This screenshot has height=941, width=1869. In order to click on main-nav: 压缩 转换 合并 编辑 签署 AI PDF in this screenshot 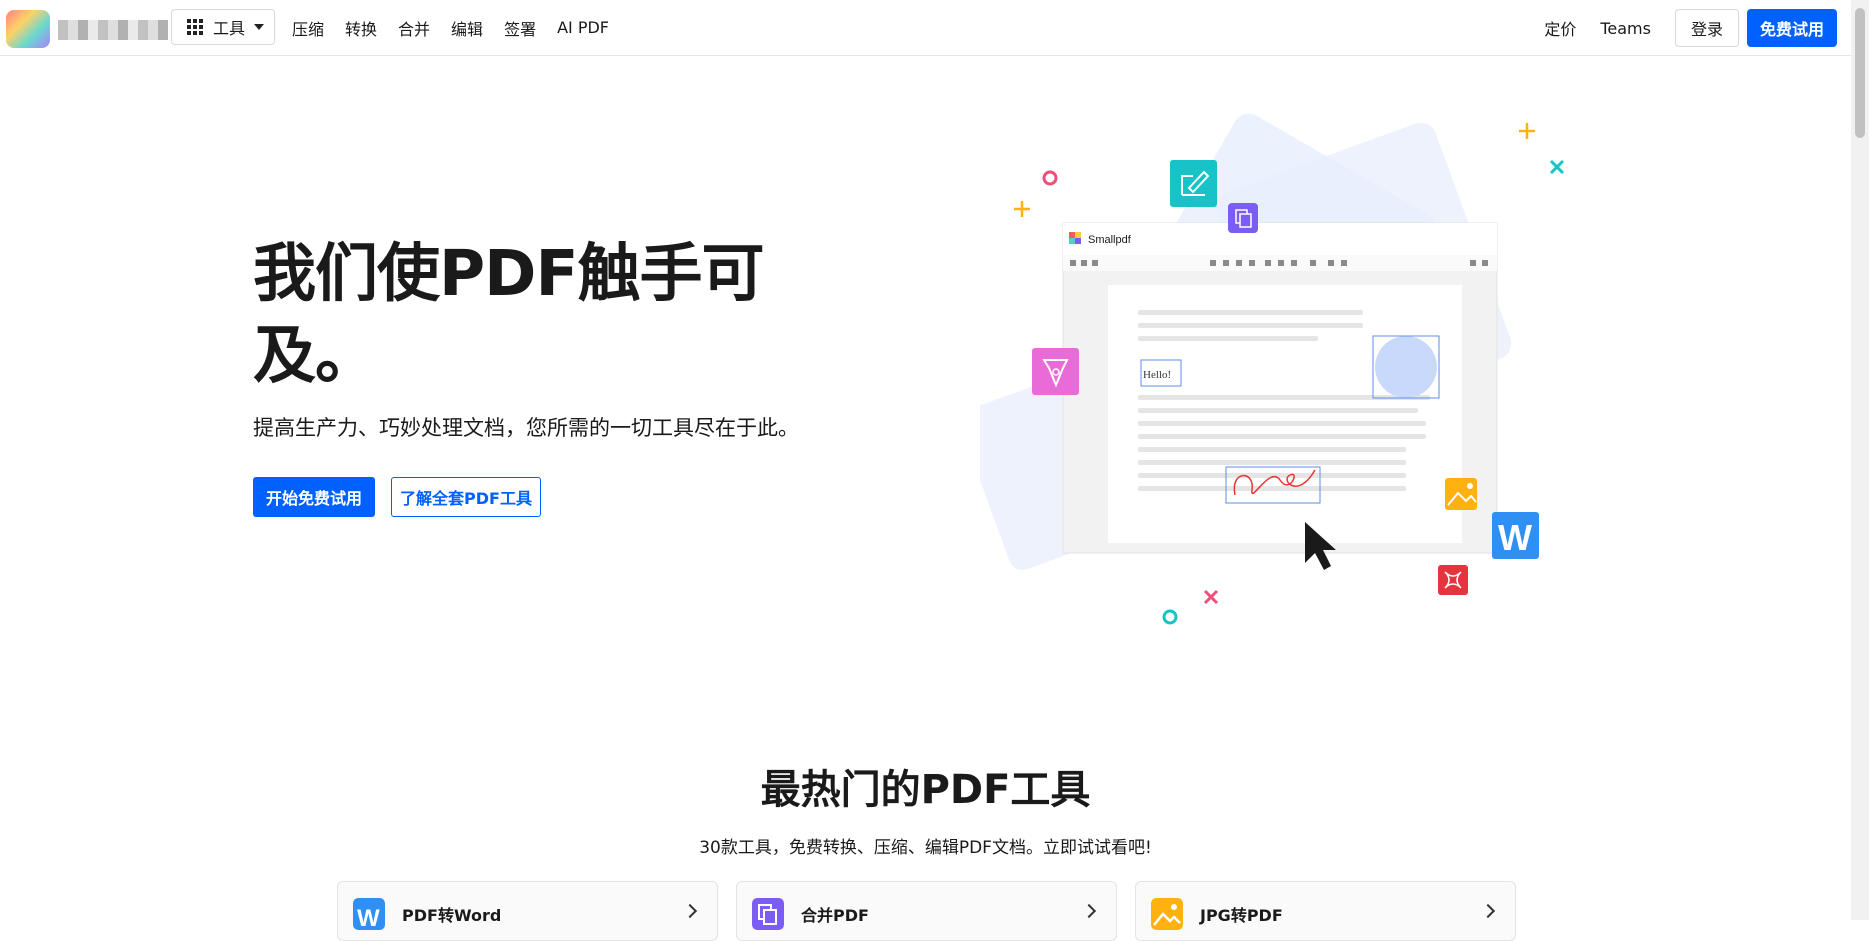, I will do `click(461, 27)`.